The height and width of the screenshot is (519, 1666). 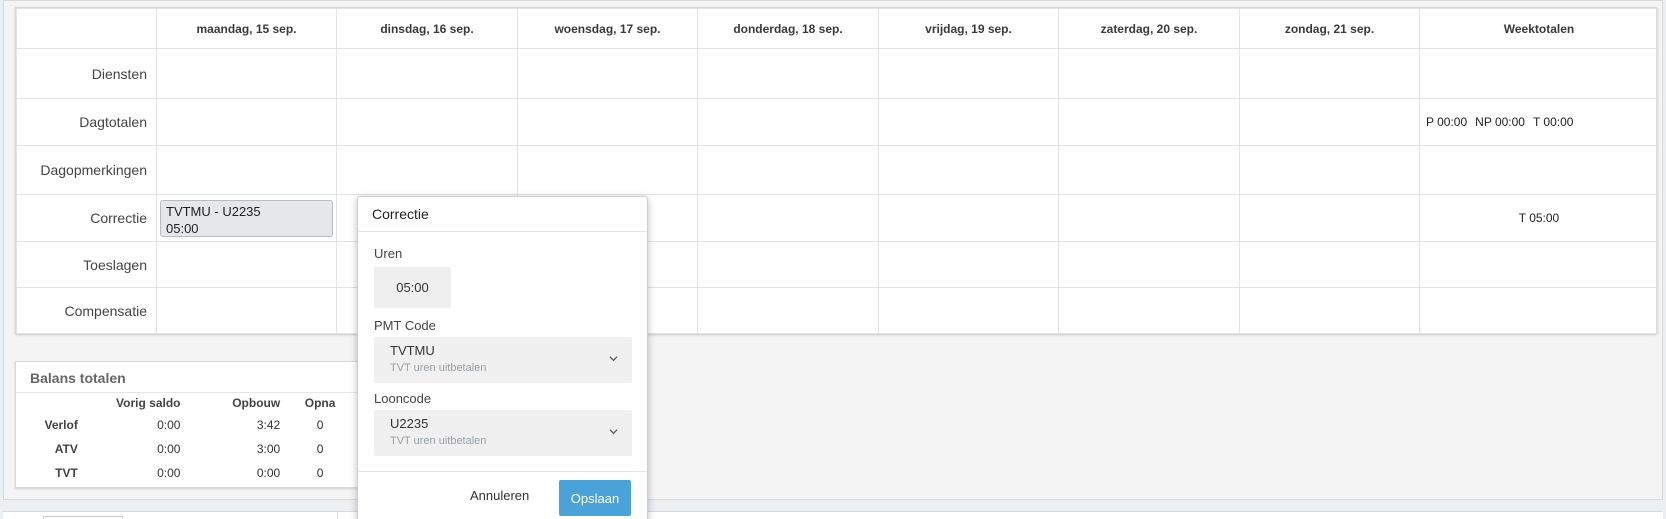 What do you see at coordinates (1329, 170) in the screenshot?
I see `cell-dagopm-sun` at bounding box center [1329, 170].